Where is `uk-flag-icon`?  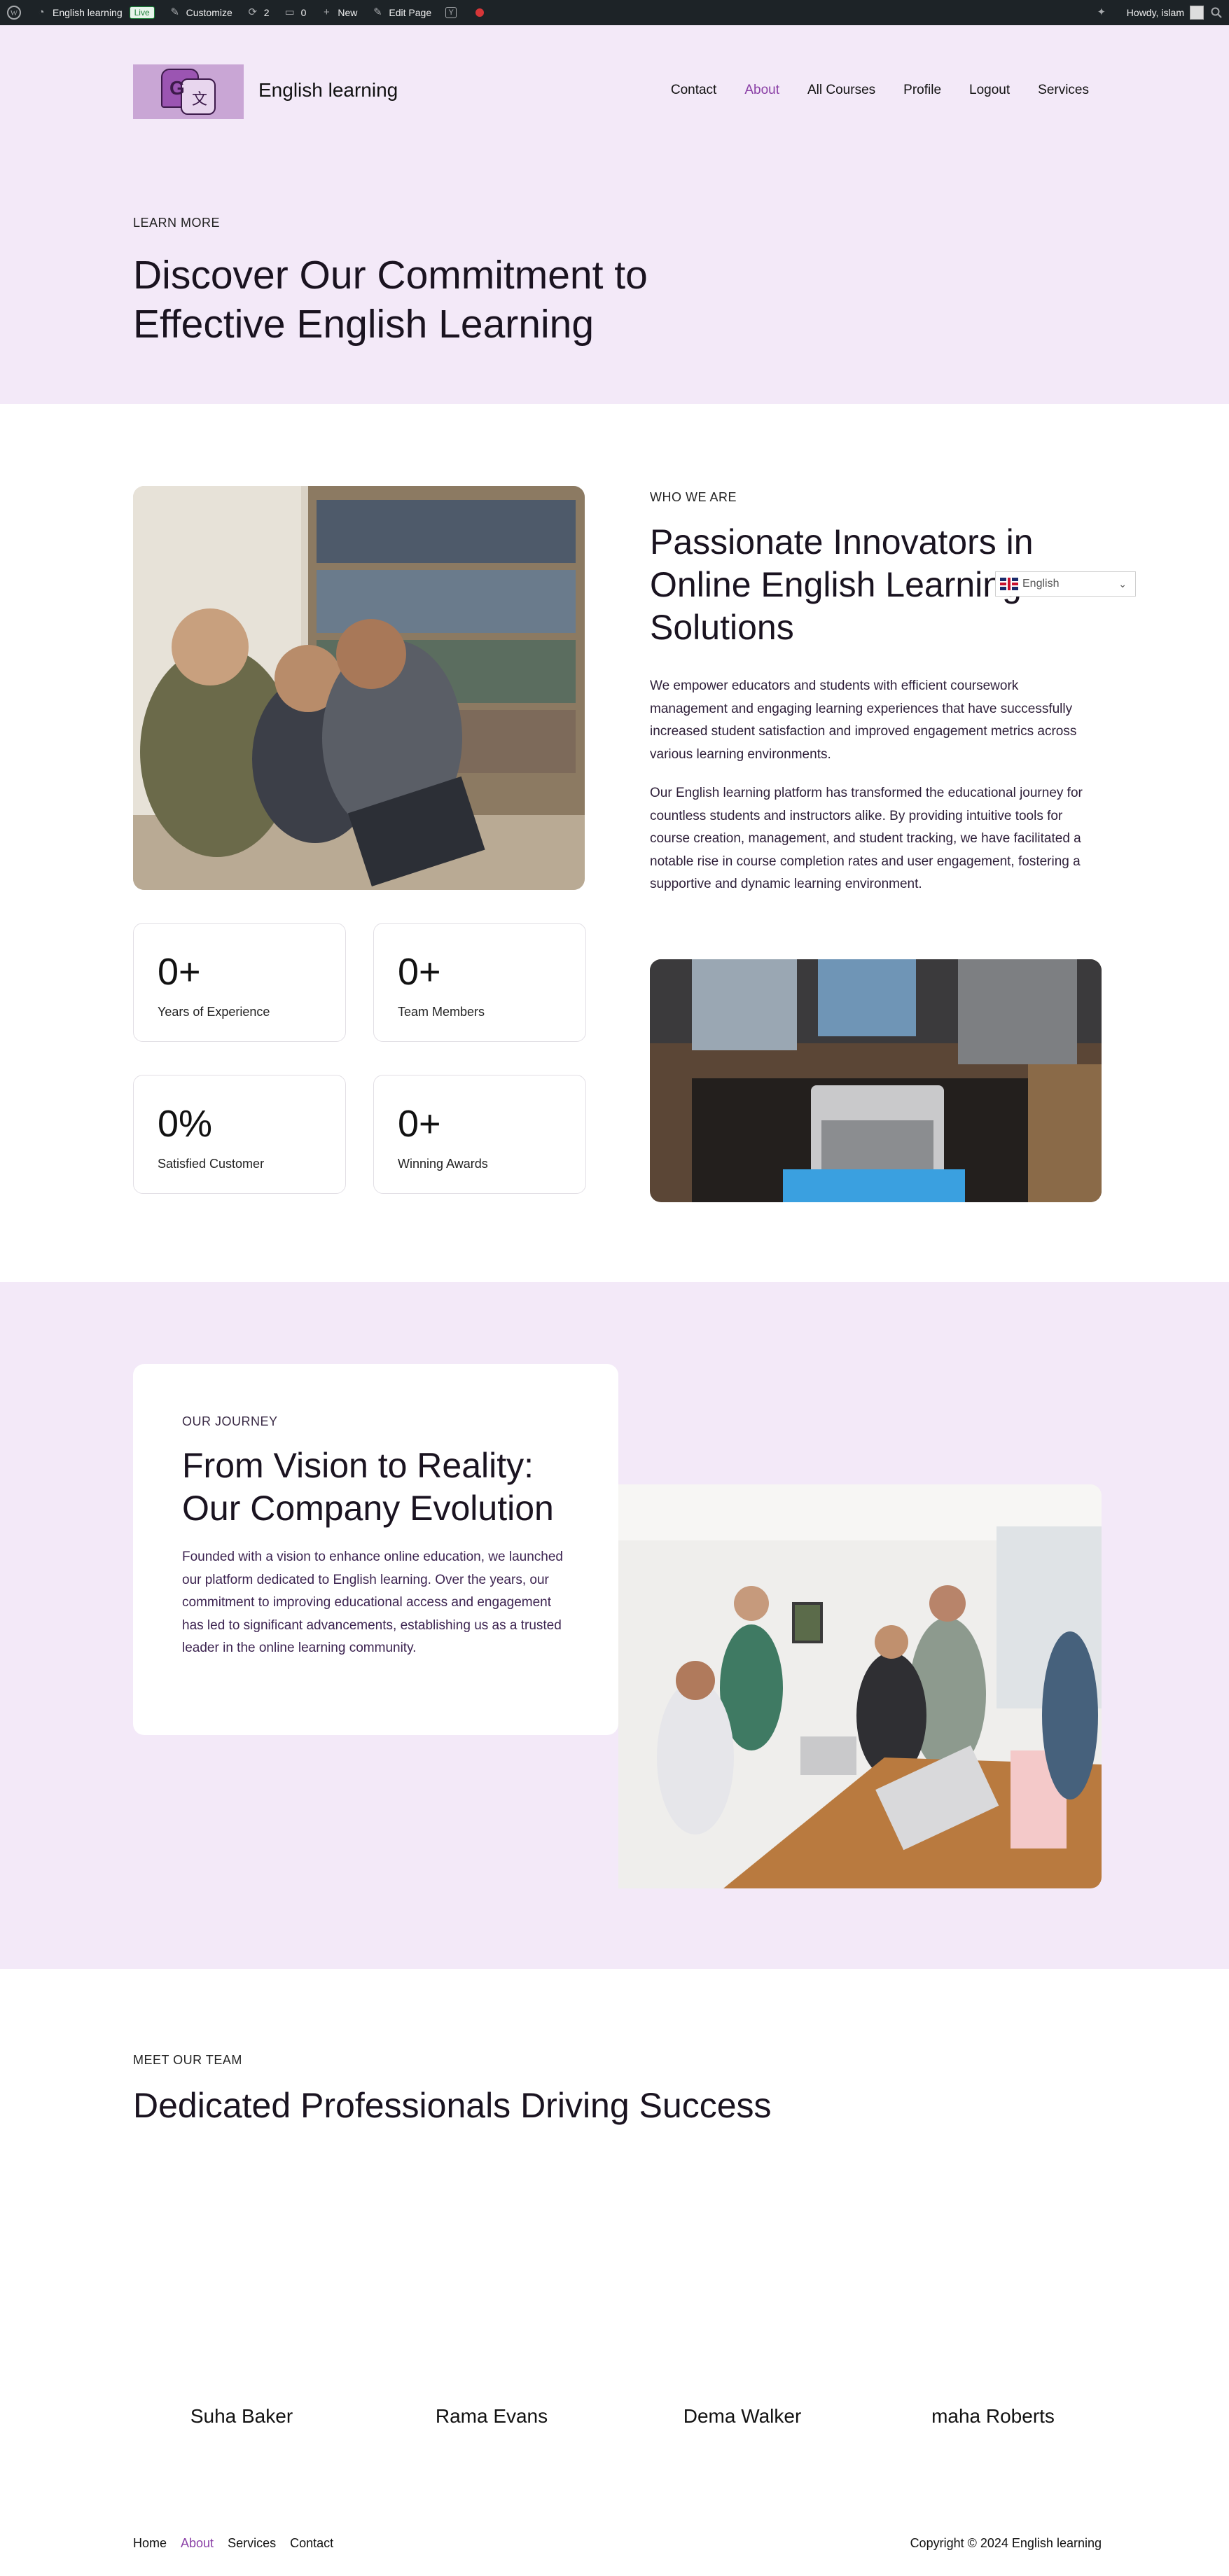 uk-flag-icon is located at coordinates (1009, 584).